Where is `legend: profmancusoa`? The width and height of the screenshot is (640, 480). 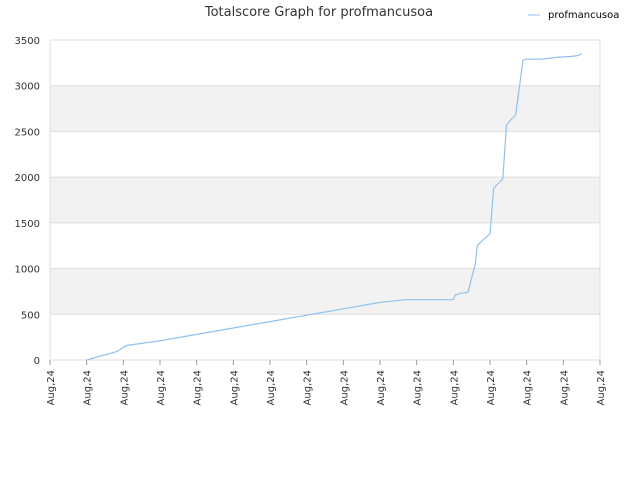
legend: profmancusoa is located at coordinates (573, 15).